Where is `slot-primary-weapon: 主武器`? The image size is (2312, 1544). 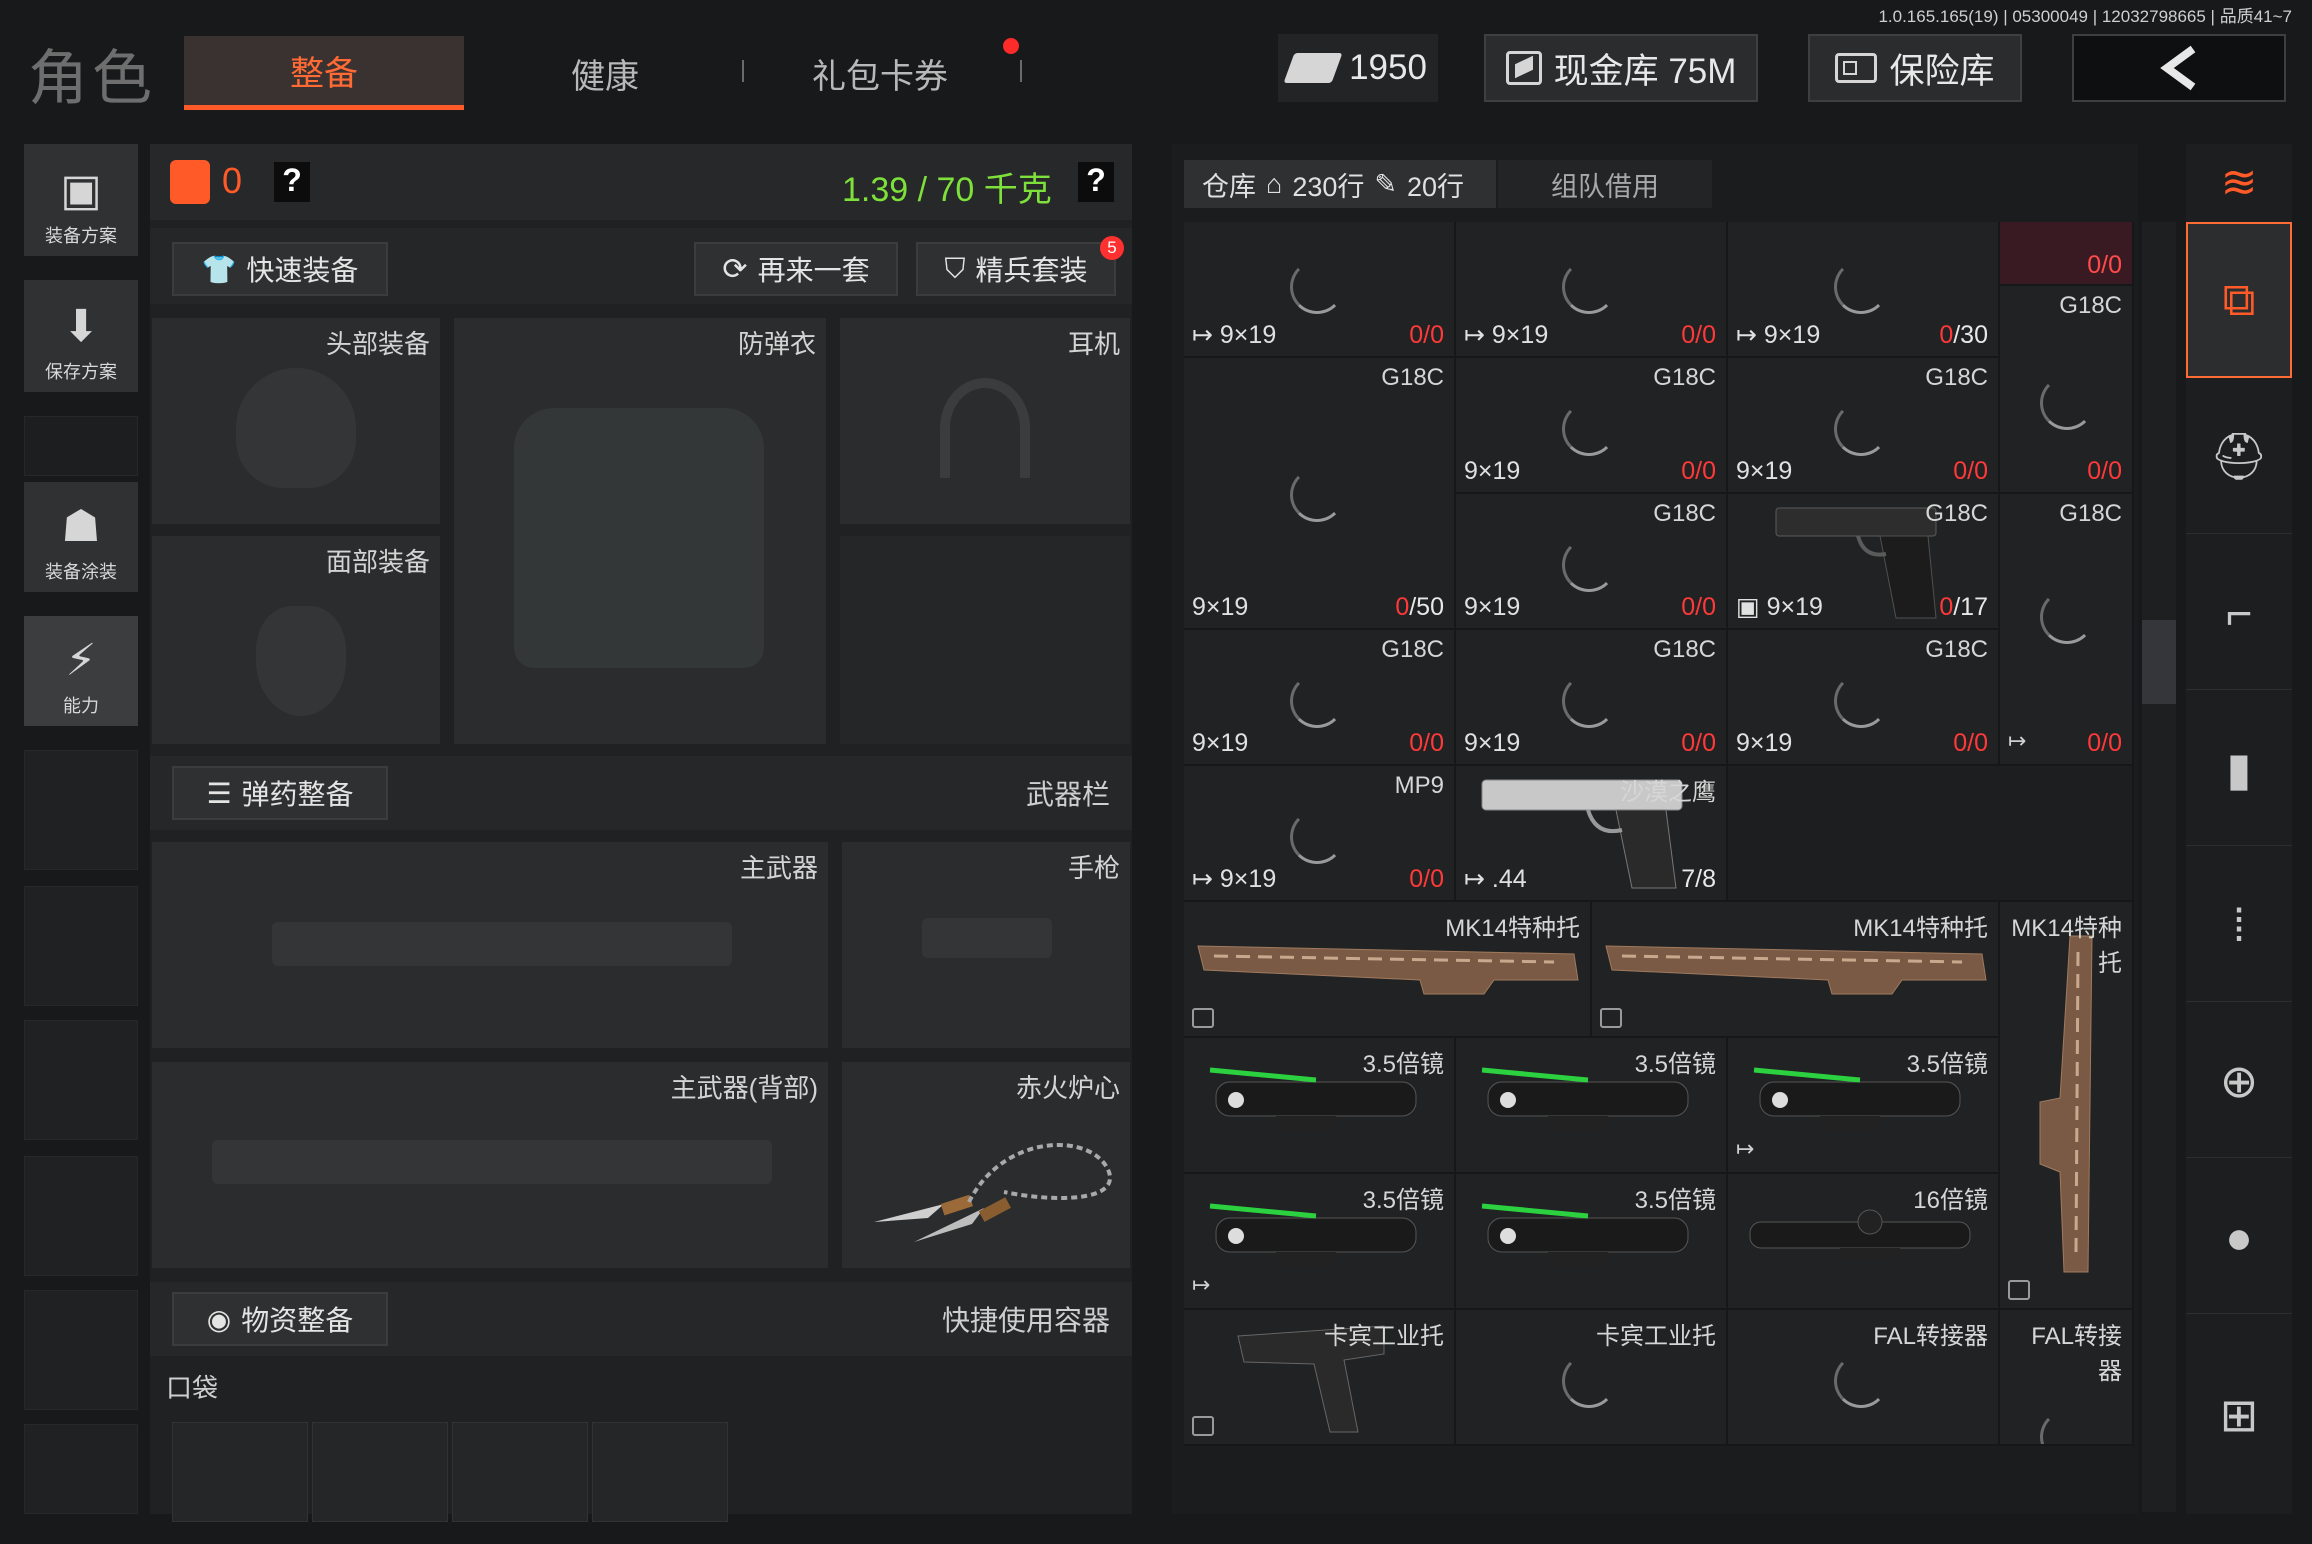 slot-primary-weapon: 主武器 is located at coordinates (490, 945).